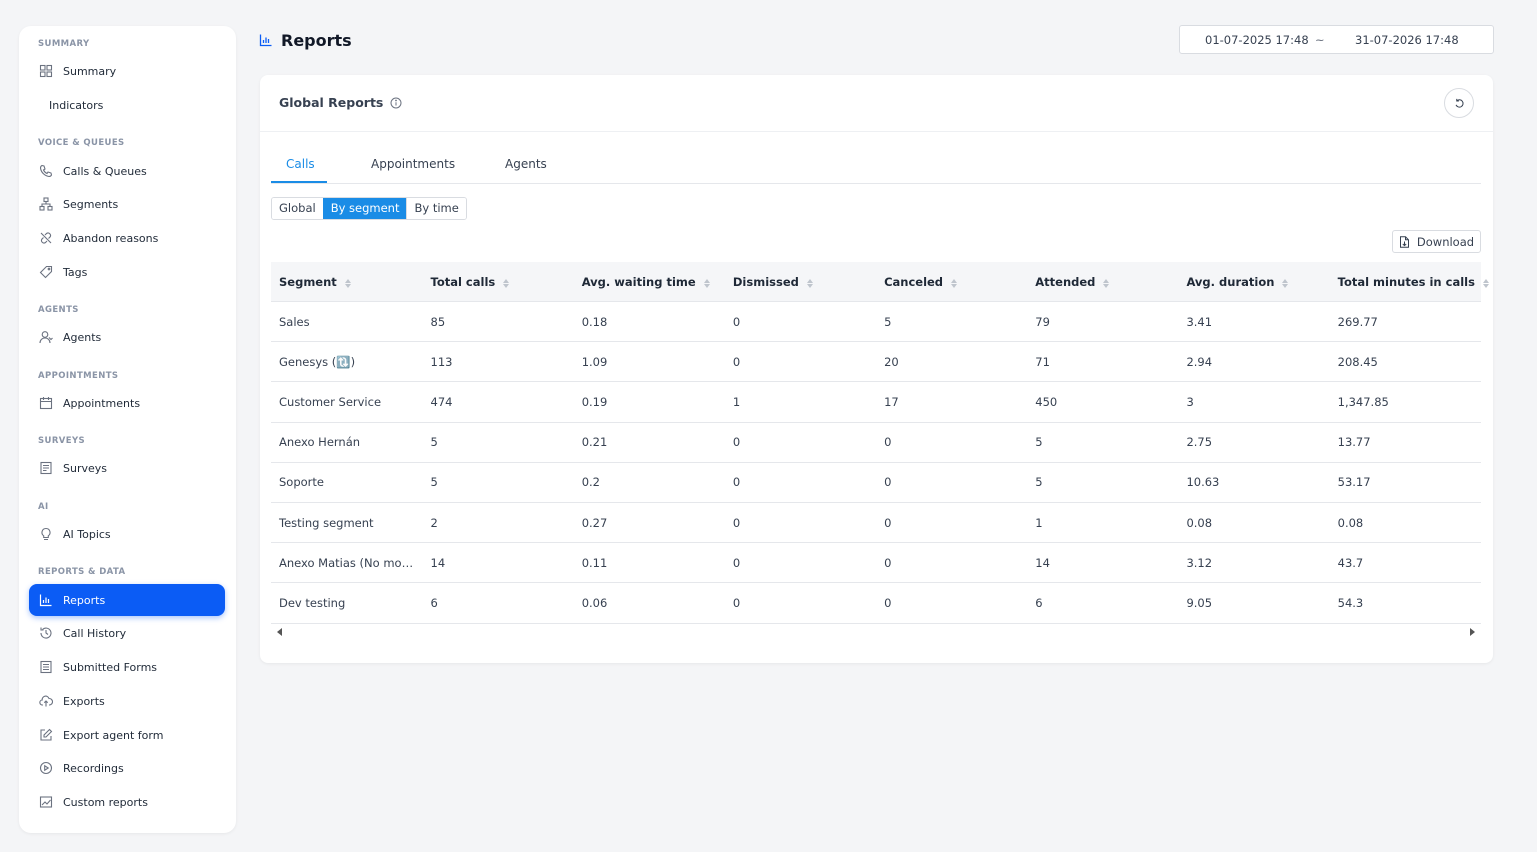 The height and width of the screenshot is (852, 1537). Describe the element at coordinates (127, 633) in the screenshot. I see `sidebar-item-call-history: Call History` at that location.